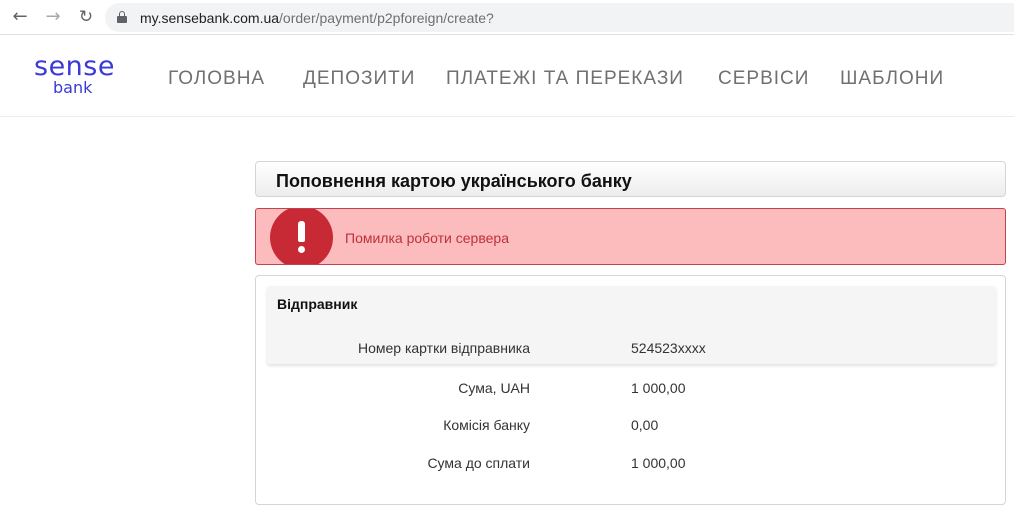  What do you see at coordinates (892, 79) in the screenshot?
I see `nav-item-templates: ШАБЛОНИ` at bounding box center [892, 79].